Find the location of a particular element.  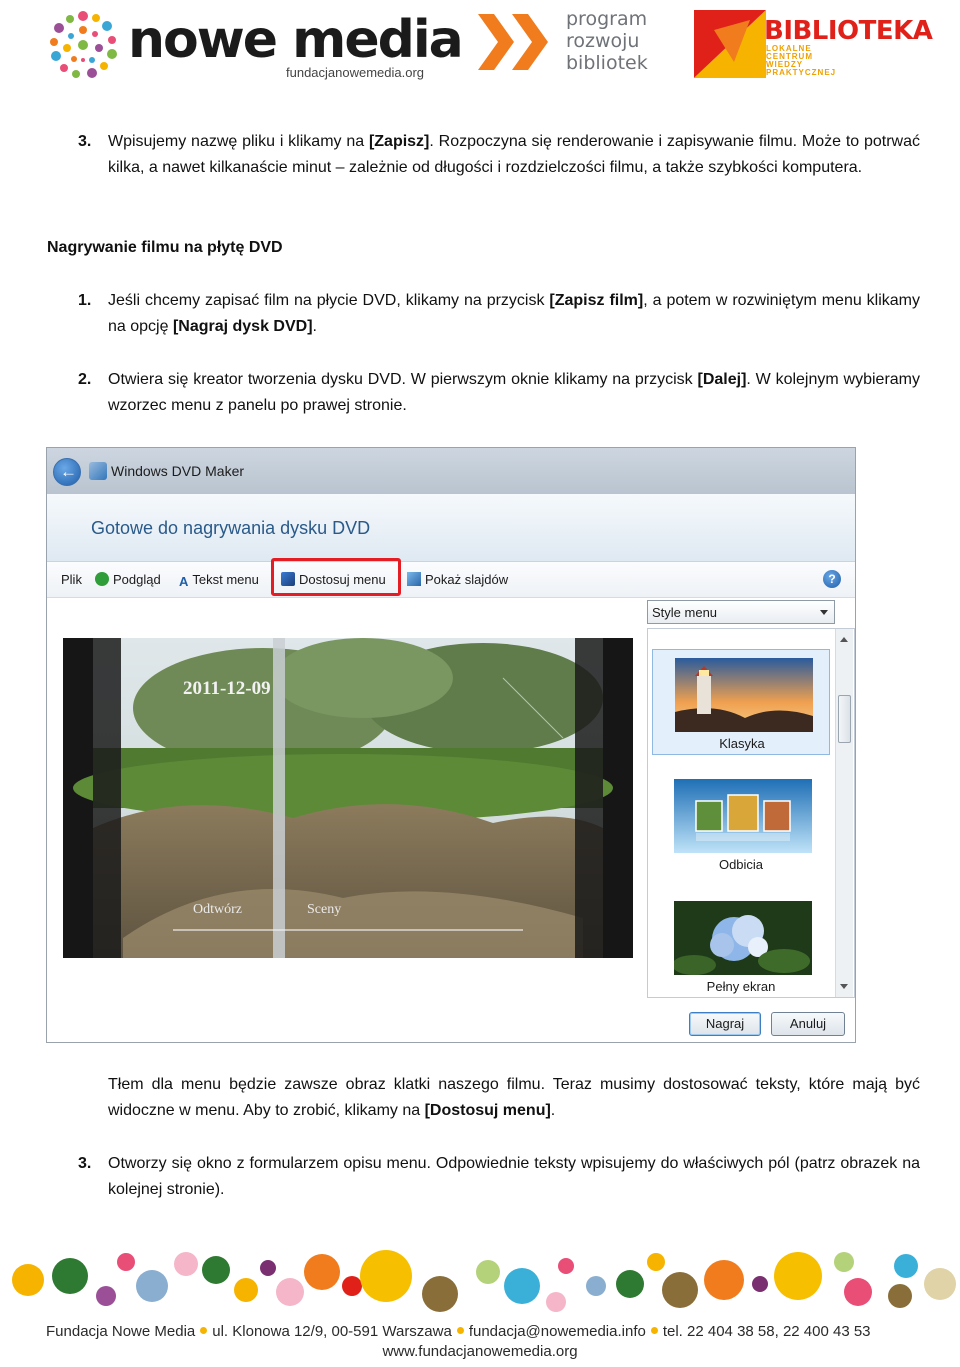

program-rozwoju-bibliotek-logo: program rozwoju bibliotek is located at coordinates (607, 41).